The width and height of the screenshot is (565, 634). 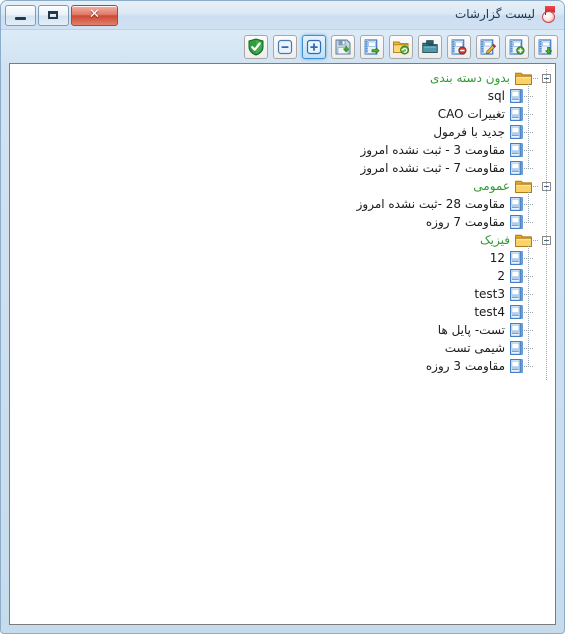 I want to click on tree-item-label: شیمی تست, so click(x=474, y=348).